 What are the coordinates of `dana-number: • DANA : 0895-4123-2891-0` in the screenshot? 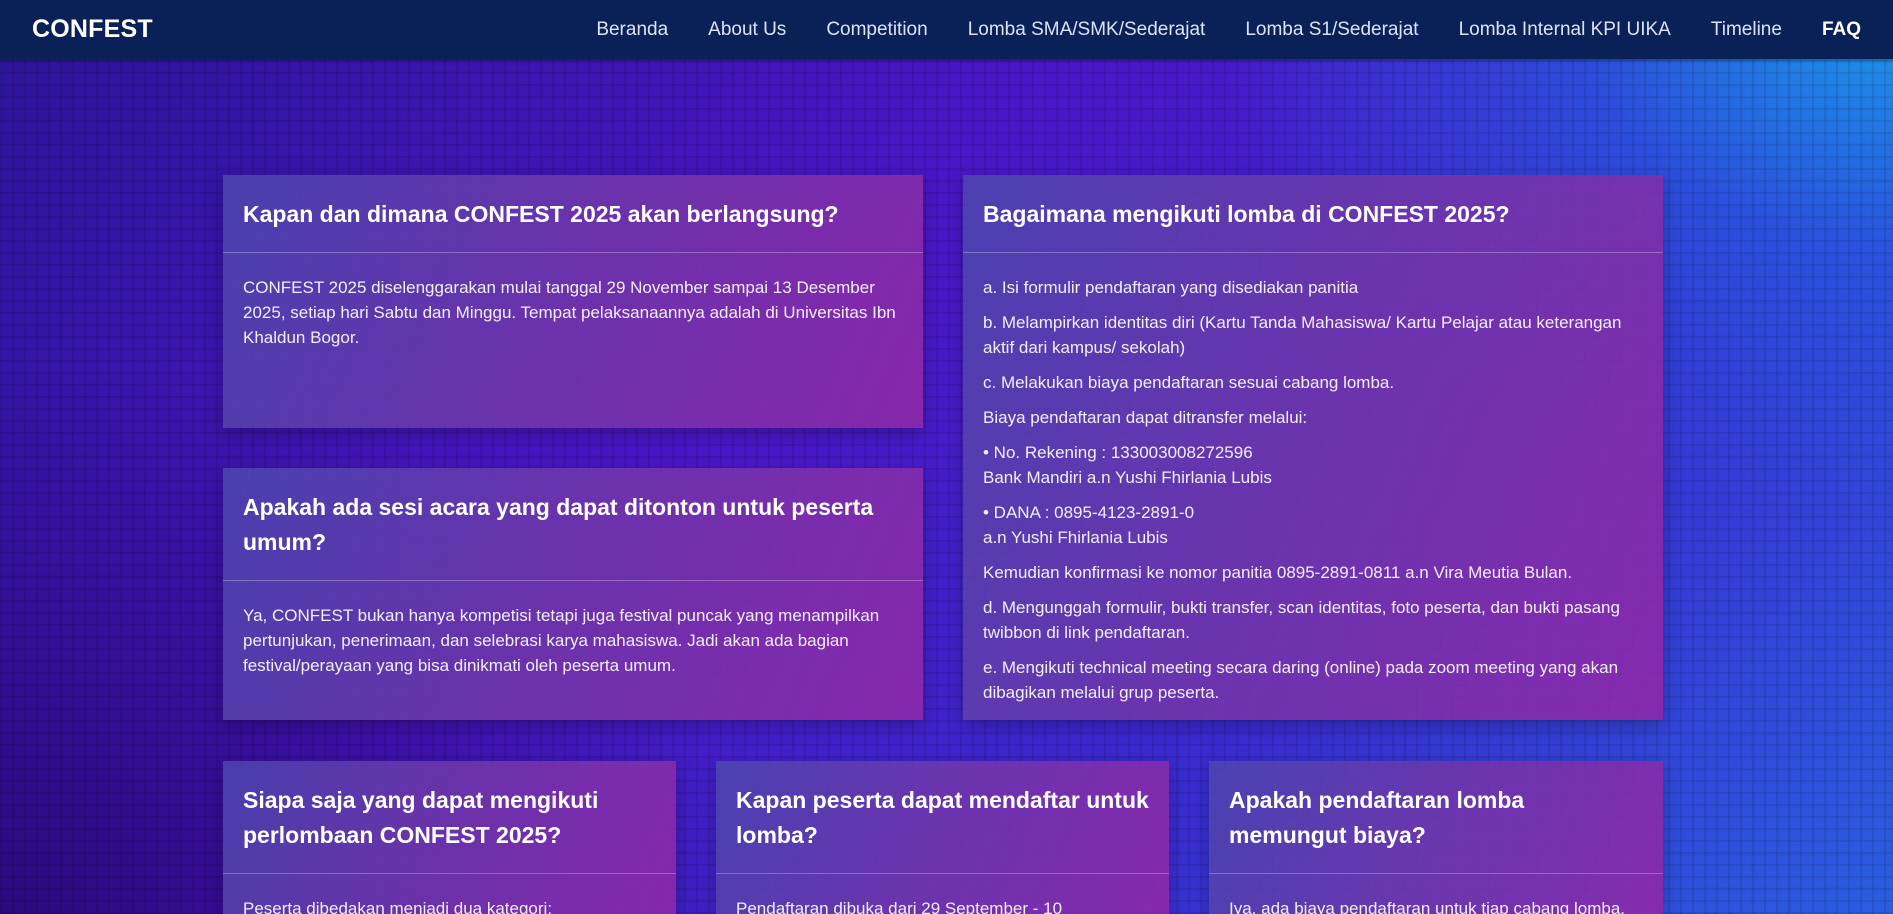 It's located at (1089, 512).